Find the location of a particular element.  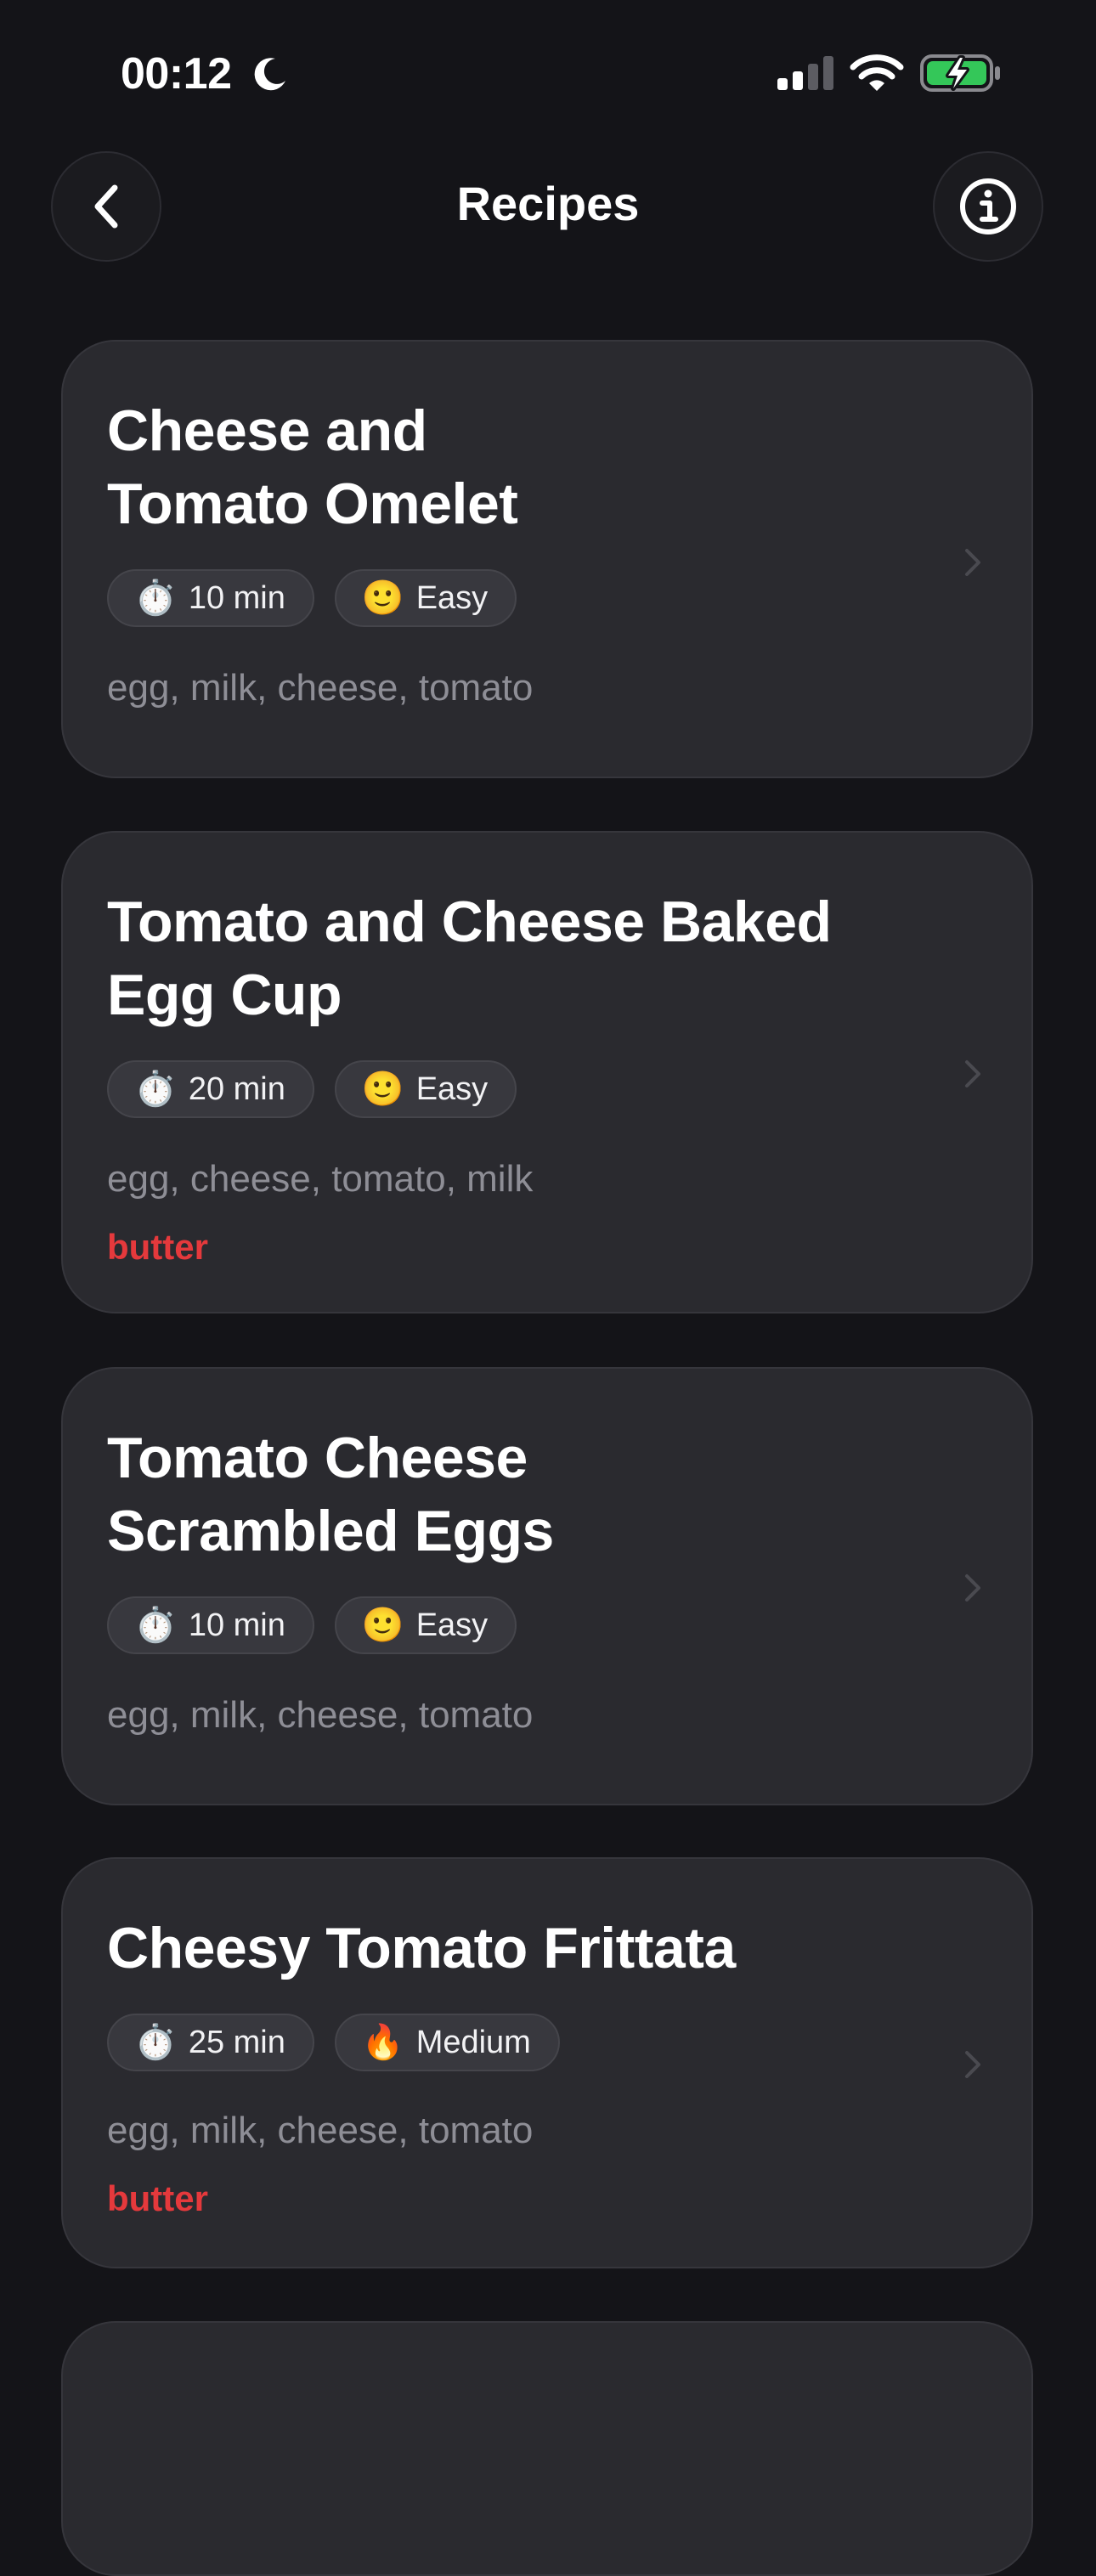

time-label: 20 min is located at coordinates (236, 1089).